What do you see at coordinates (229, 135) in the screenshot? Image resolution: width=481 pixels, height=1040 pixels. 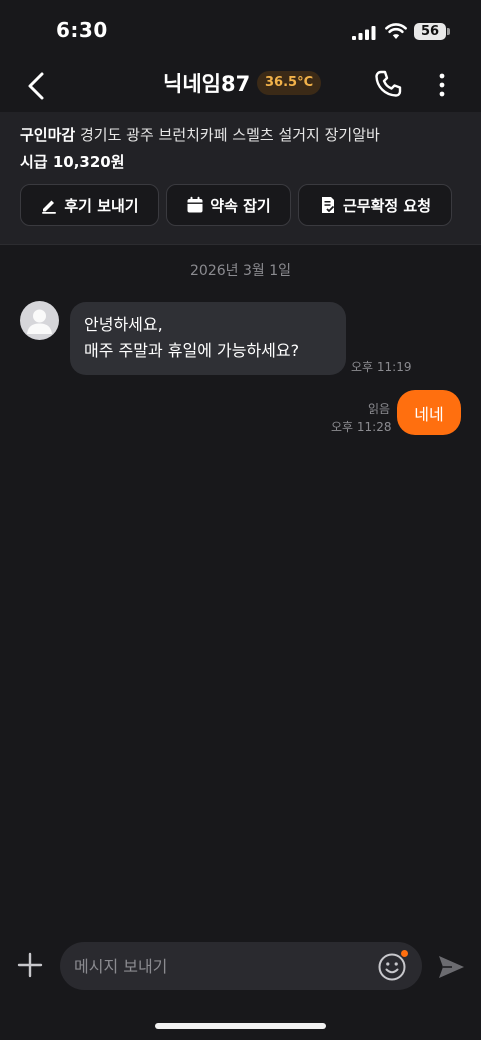 I see `job-title: 경기도 광주 브런치카페 스멜츠 설거지 장기알바` at bounding box center [229, 135].